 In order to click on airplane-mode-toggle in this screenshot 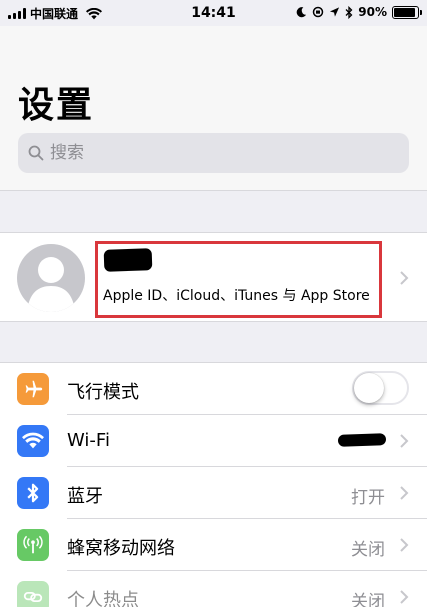, I will do `click(380, 388)`.